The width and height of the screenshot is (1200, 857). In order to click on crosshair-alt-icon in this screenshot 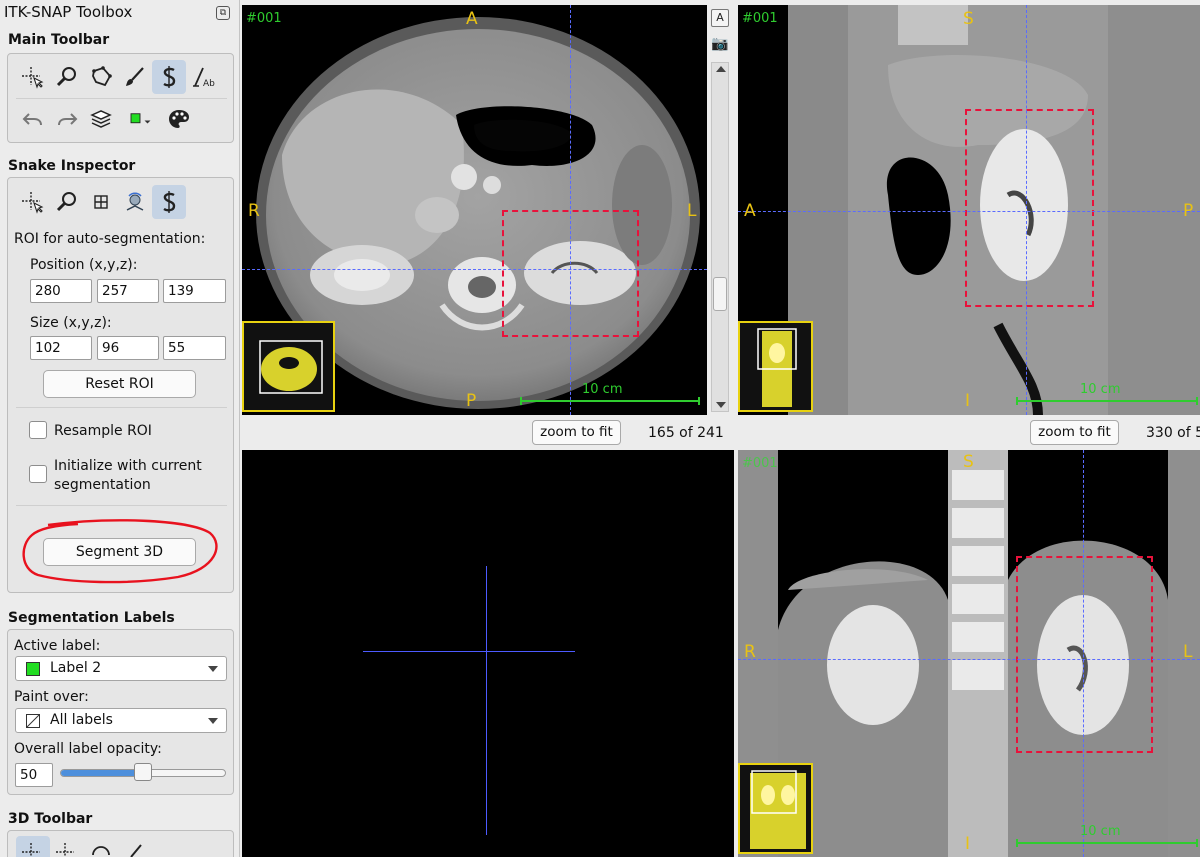, I will do `click(67, 846)`.